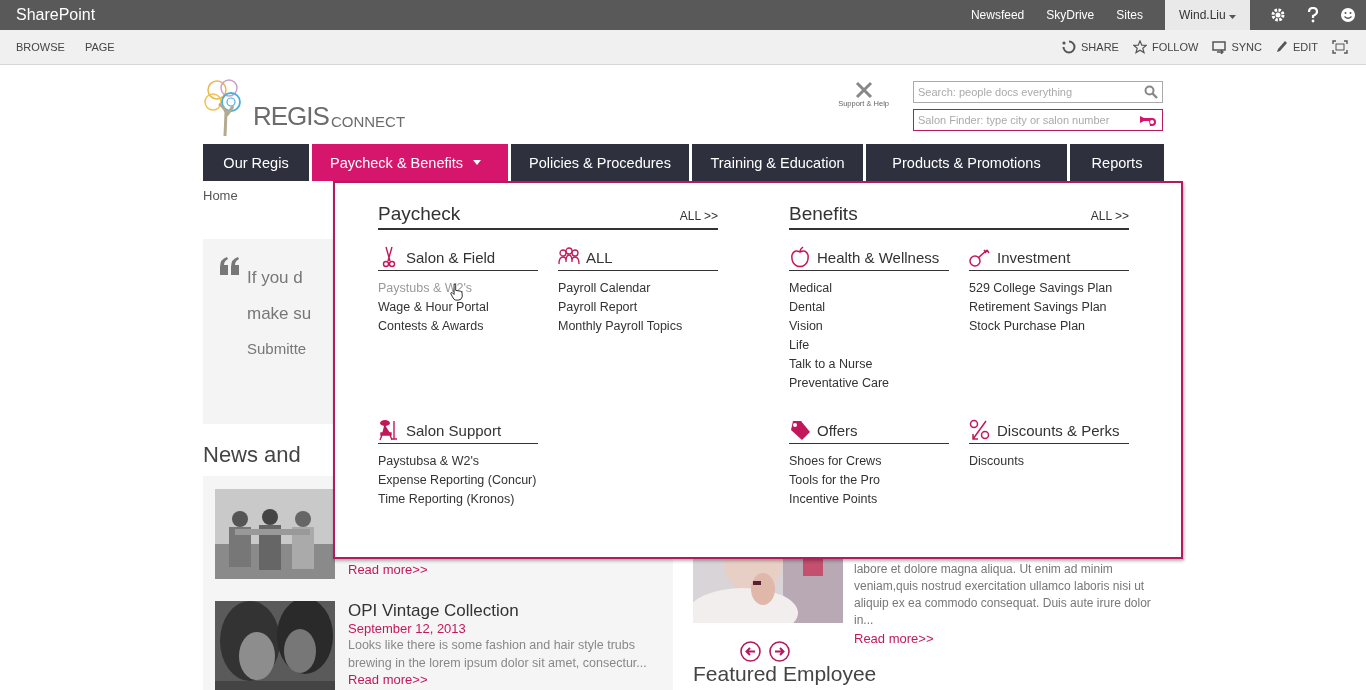 The image size is (1366, 690). Describe the element at coordinates (1117, 162) in the screenshot. I see `nav-tab: Reports` at that location.